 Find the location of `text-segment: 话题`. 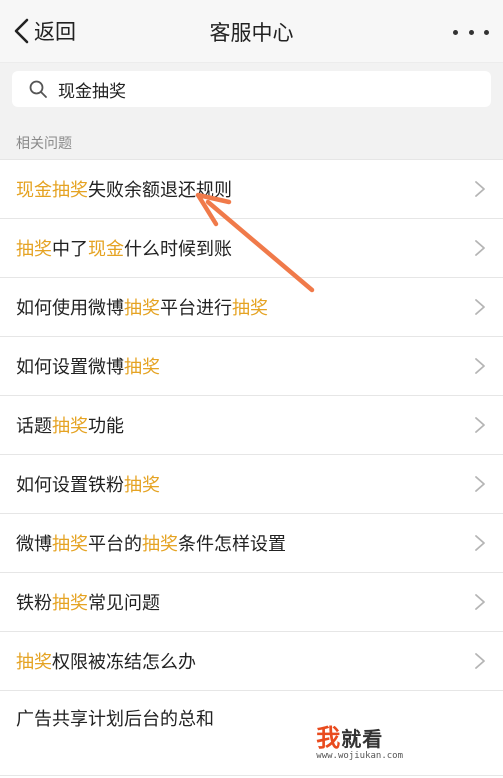

text-segment: 话题 is located at coordinates (34, 426).